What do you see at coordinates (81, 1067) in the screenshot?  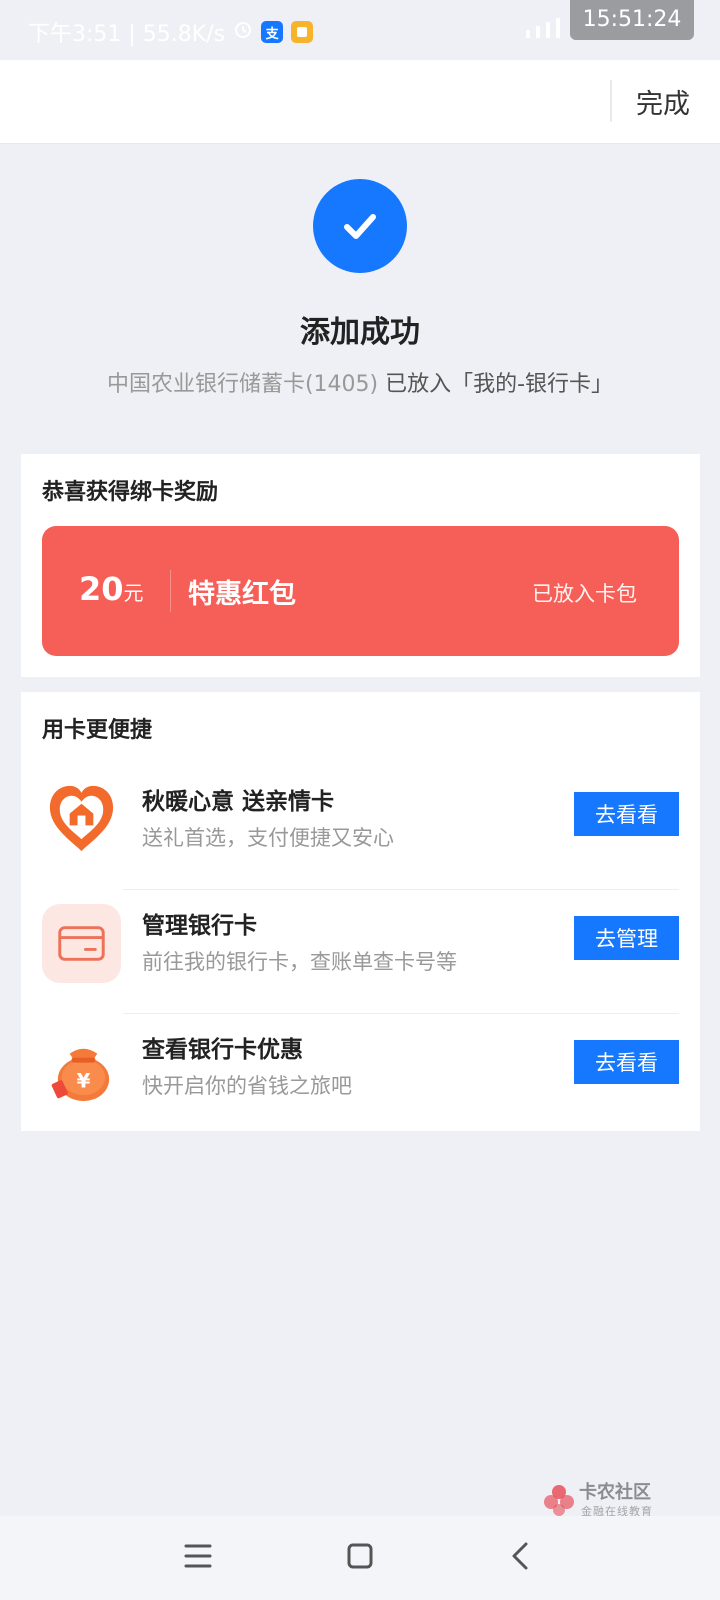 I see `money-bag-icon: ¥` at bounding box center [81, 1067].